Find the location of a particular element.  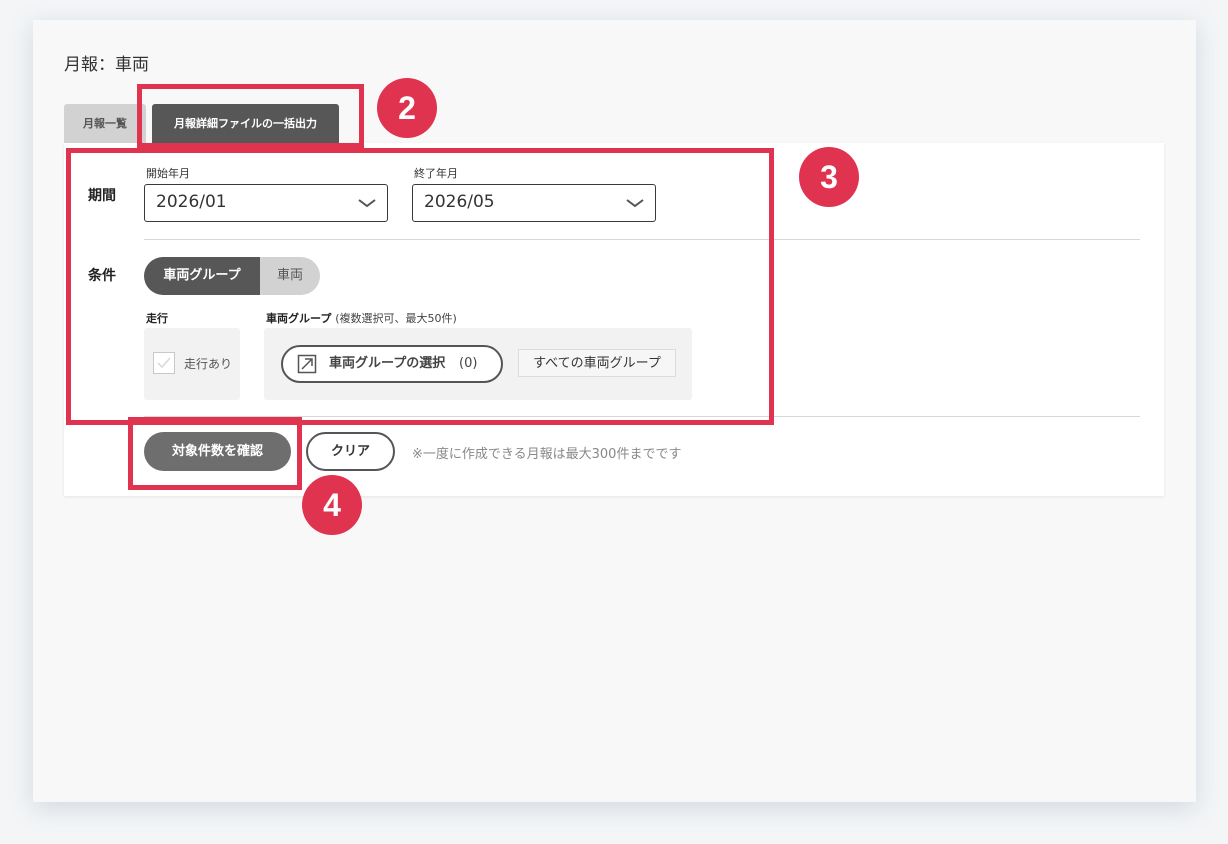

limit-note: ※一度に作成できる月報は最大300件までです is located at coordinates (547, 454).